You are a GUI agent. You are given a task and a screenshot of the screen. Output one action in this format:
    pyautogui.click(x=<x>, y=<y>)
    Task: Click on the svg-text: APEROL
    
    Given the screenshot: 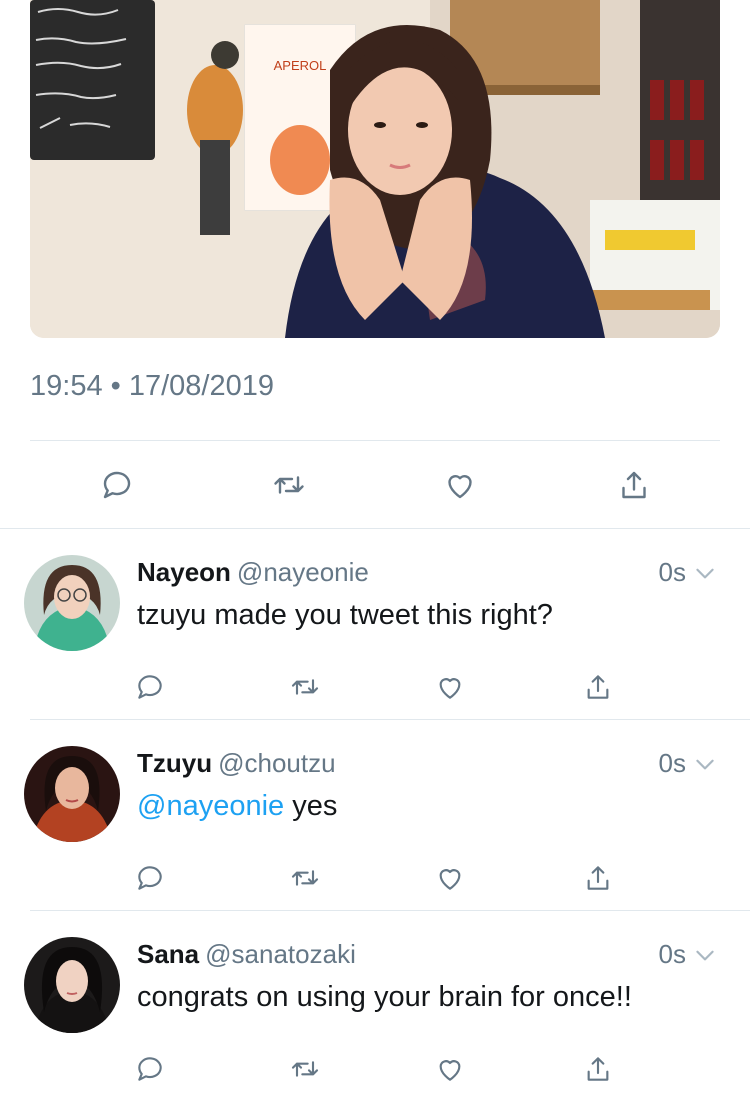 What is the action you would take?
    pyautogui.click(x=300, y=65)
    